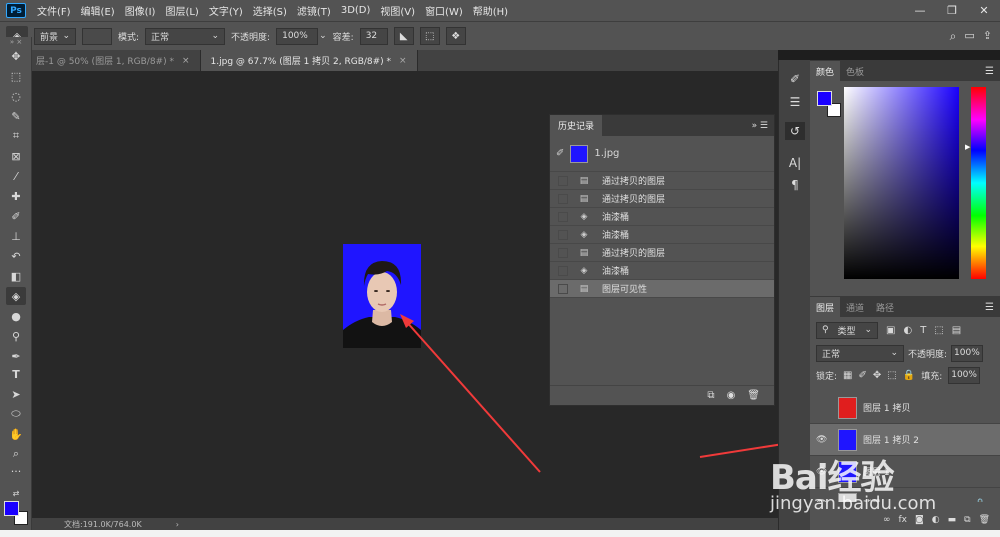  What do you see at coordinates (887, 409) in the screenshot?
I see `layer-name: 图层 1 拷贝` at bounding box center [887, 409].